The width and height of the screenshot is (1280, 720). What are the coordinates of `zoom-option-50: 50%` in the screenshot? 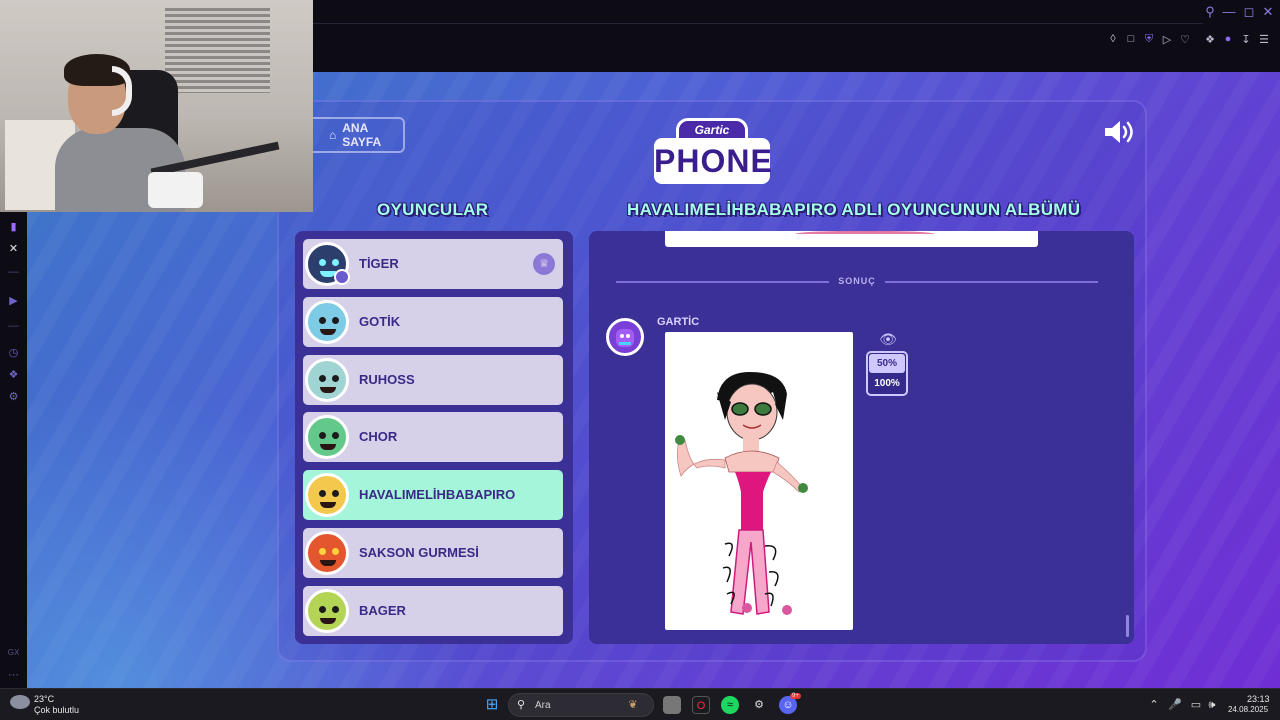 It's located at (887, 363).